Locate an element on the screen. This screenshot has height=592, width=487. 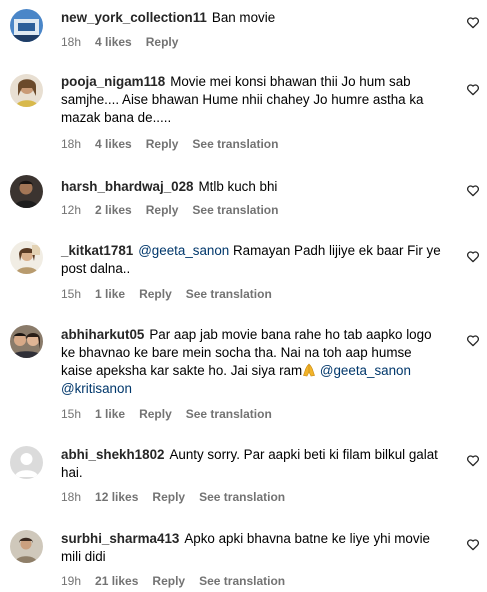
comment-body: new_york_collection11 Ban movie is located at coordinates (252, 18).